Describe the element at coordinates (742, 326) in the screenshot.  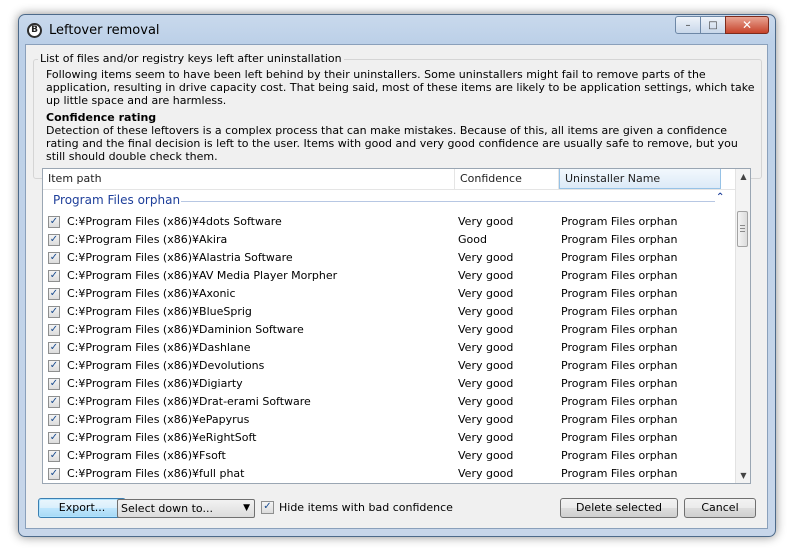
I see `vertical-scrollbar: ▲ ▼` at that location.